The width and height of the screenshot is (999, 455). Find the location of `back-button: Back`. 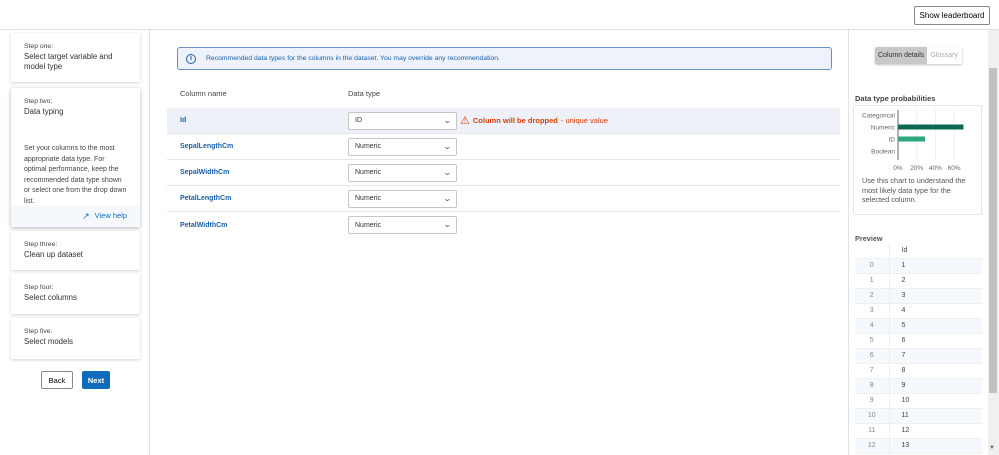

back-button: Back is located at coordinates (57, 380).